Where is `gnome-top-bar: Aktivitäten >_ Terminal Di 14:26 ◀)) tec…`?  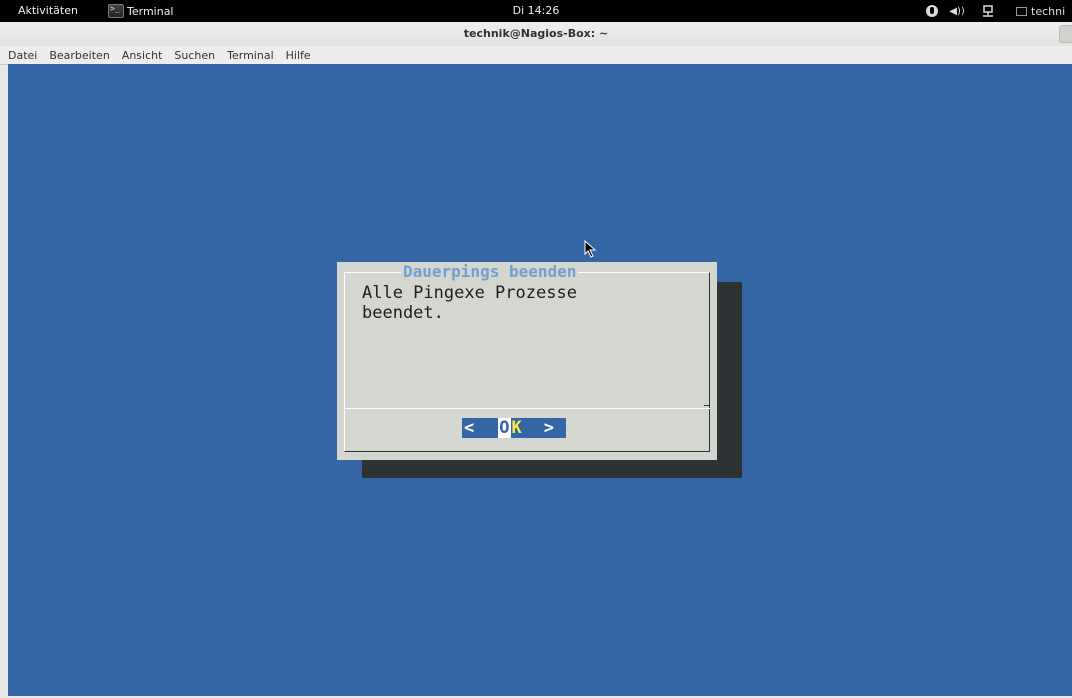 gnome-top-bar: Aktivitäten >_ Terminal Di 14:26 ◀)) tec… is located at coordinates (536, 11).